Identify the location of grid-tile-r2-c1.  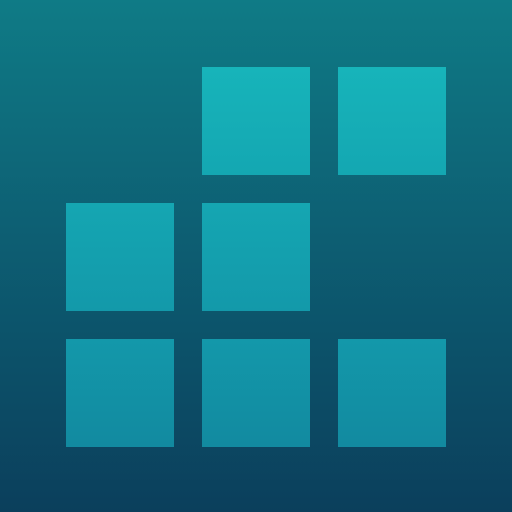
(120, 257).